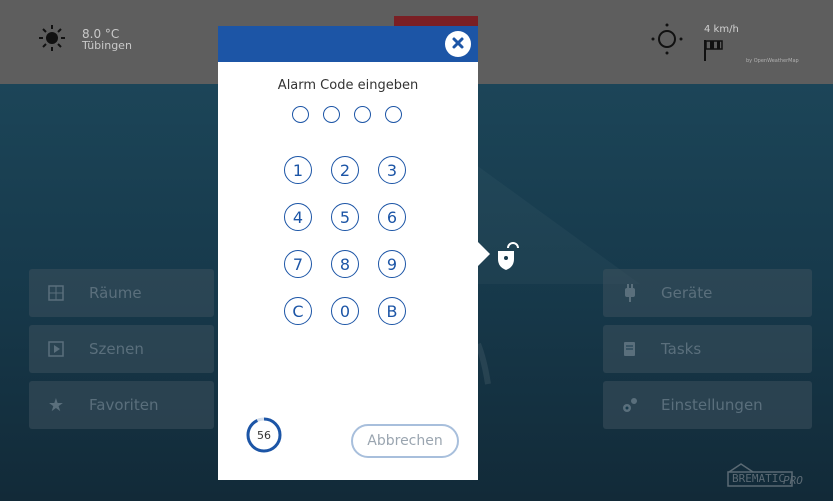 The image size is (833, 501). I want to click on key-7: 7, so click(298, 264).